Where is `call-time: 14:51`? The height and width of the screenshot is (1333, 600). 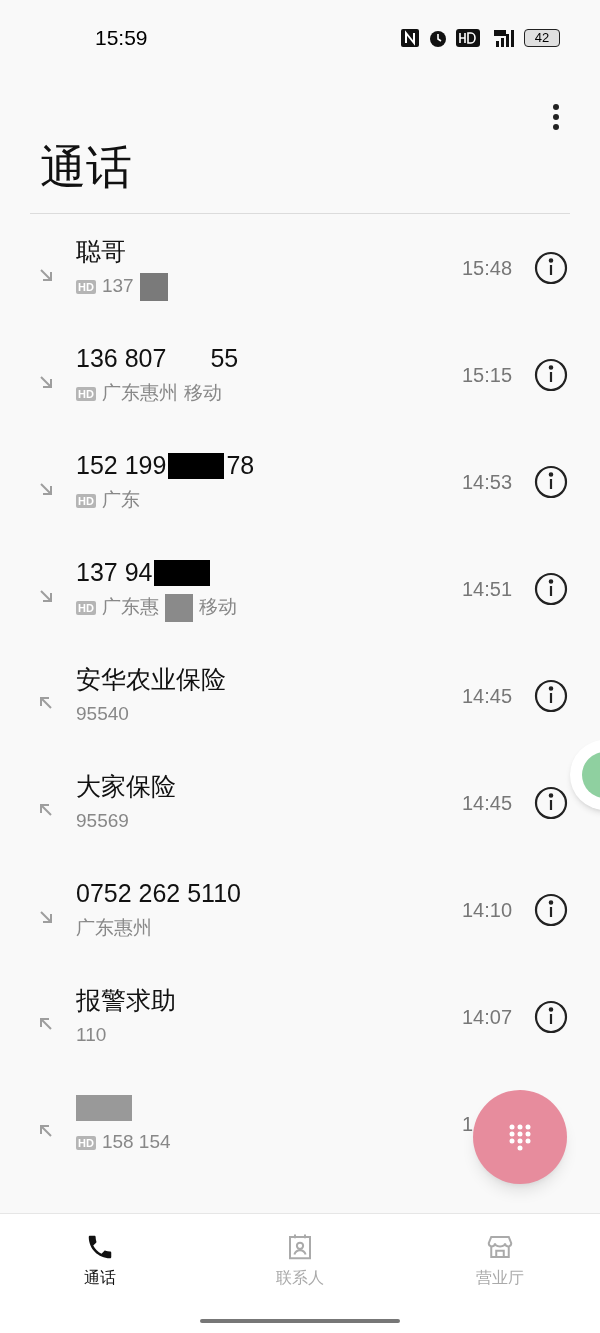
call-time: 14:51 is located at coordinates (487, 588).